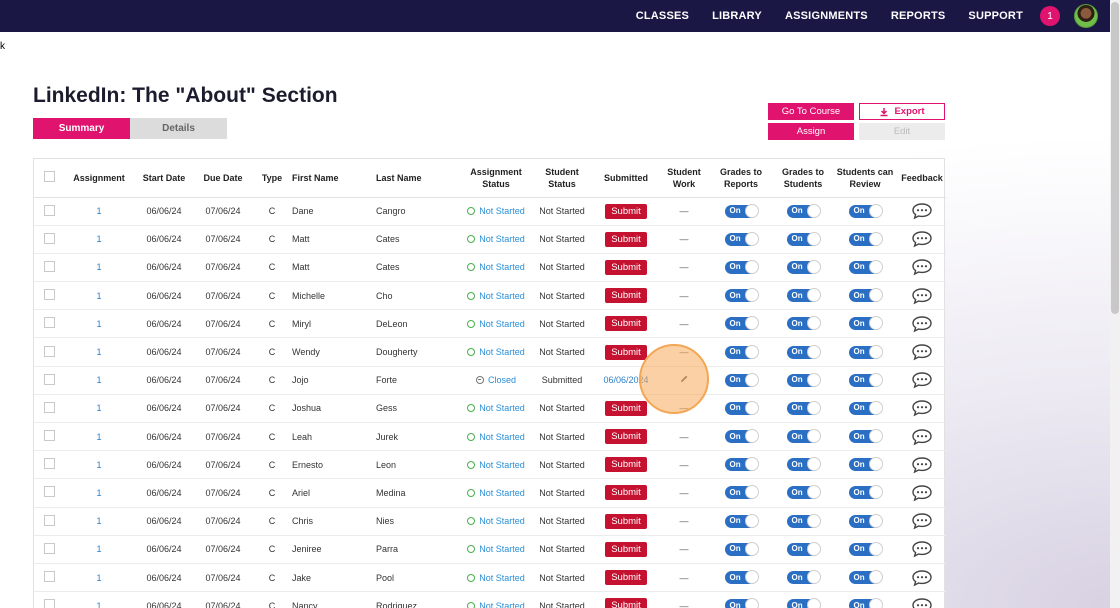  Describe the element at coordinates (1086, 16) in the screenshot. I see `avatar` at that location.